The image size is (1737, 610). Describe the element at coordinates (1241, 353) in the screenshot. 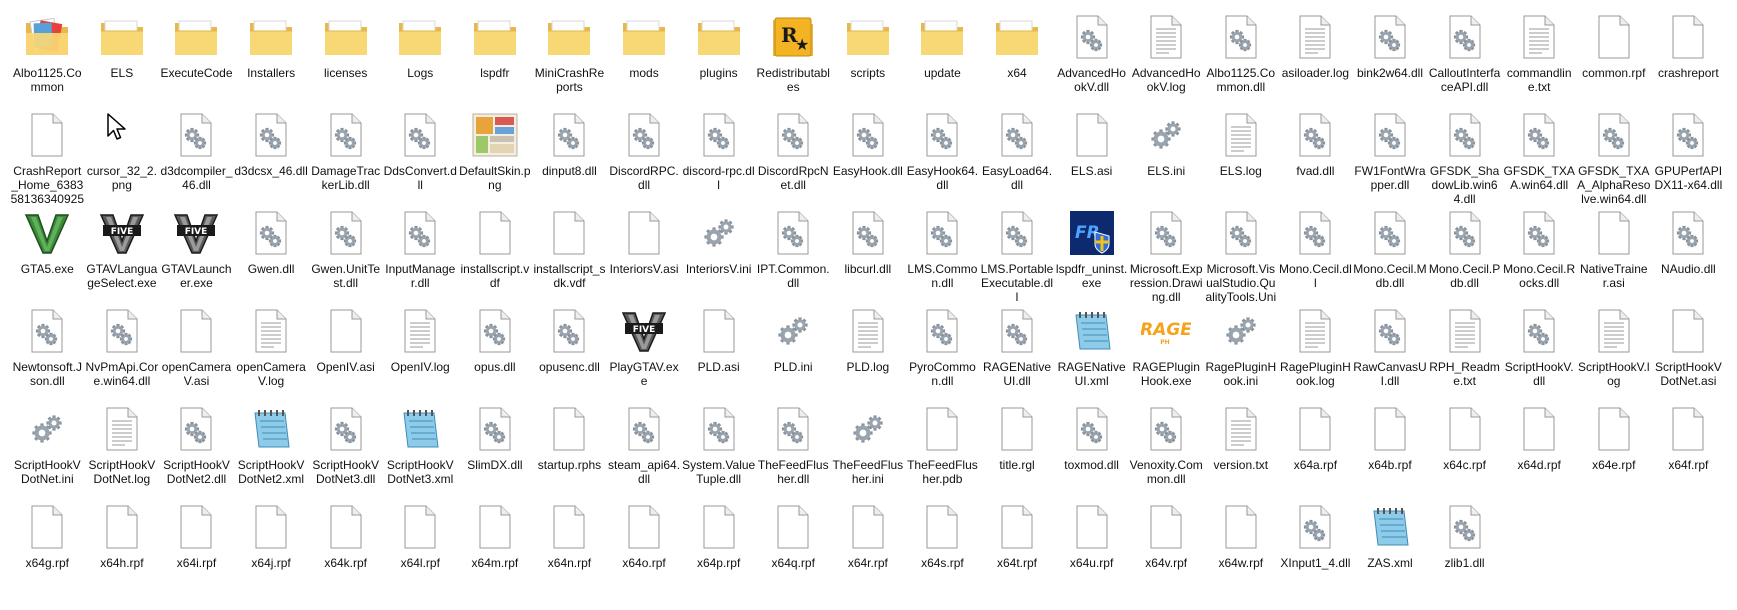

I see `file-item-ragepluginhook-ini: RagePluginHook.ini` at that location.